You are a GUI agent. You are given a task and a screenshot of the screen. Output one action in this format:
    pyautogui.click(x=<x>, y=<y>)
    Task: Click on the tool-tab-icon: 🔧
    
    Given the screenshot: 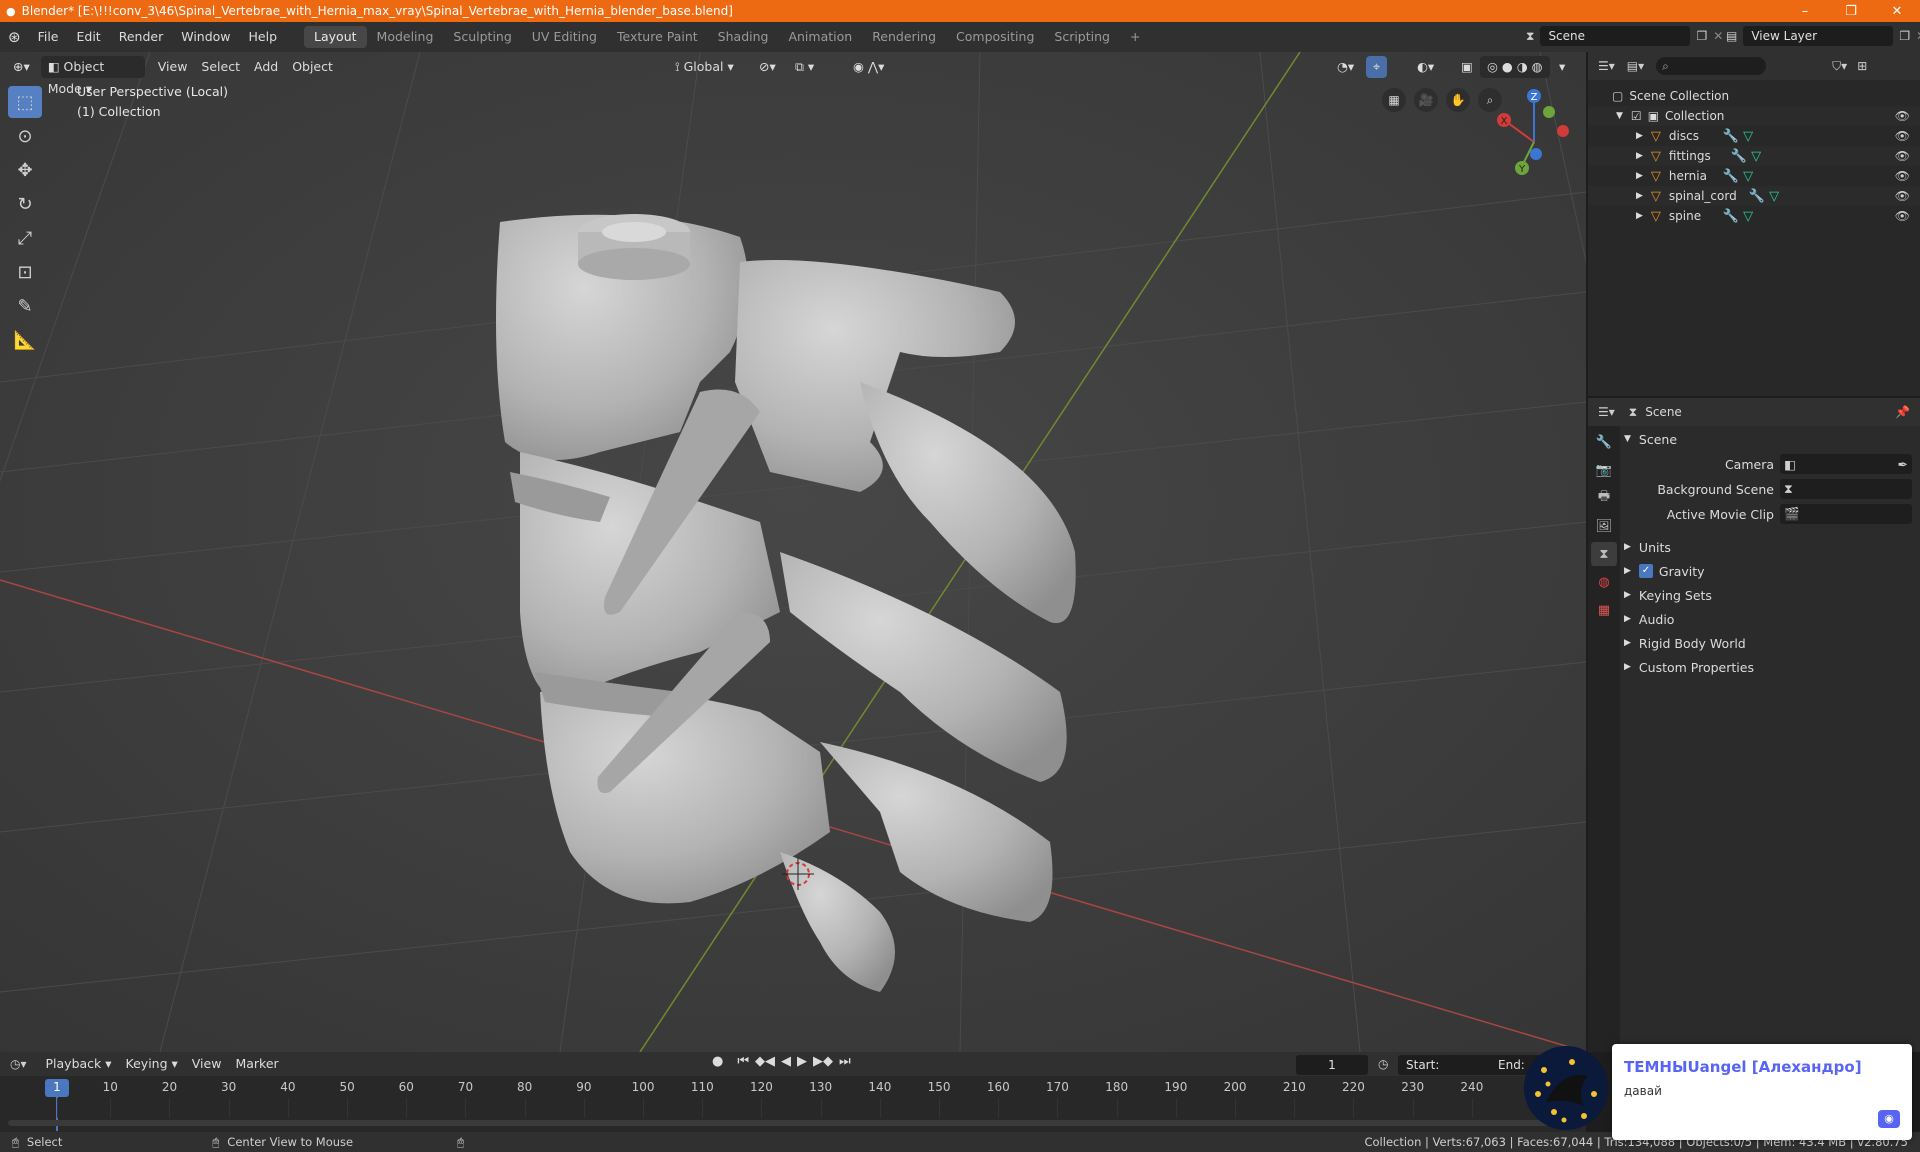 What is the action you would take?
    pyautogui.click(x=1604, y=442)
    